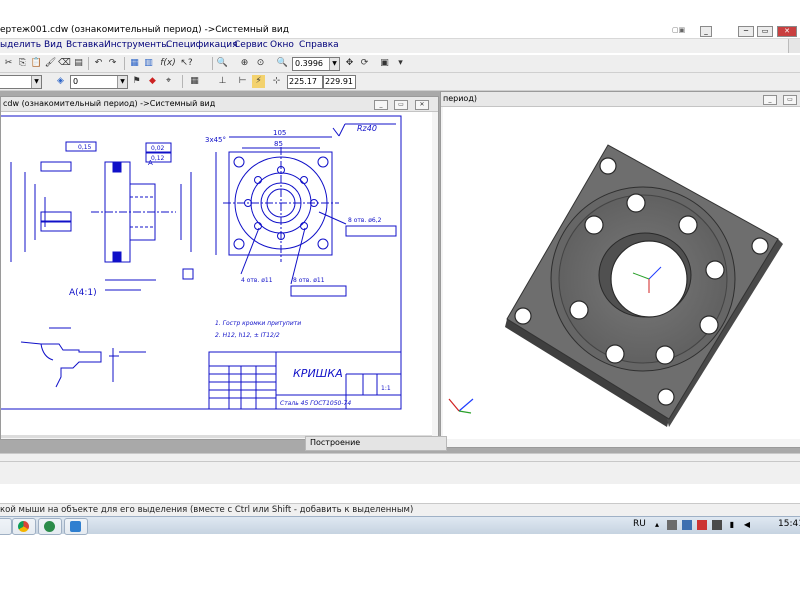 This screenshot has height=600, width=800. I want to click on tray-signal-icon: ▮, so click(732, 525).